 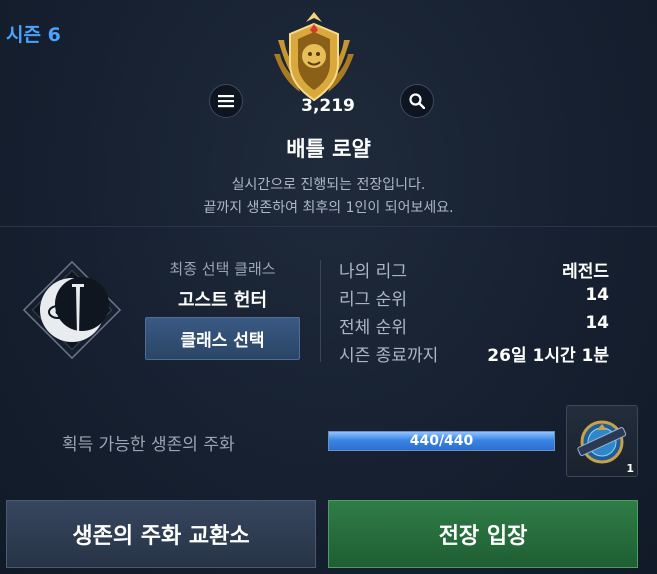 What do you see at coordinates (389, 356) in the screenshot?
I see `stat-label-season-end: 시즌 종료까지` at bounding box center [389, 356].